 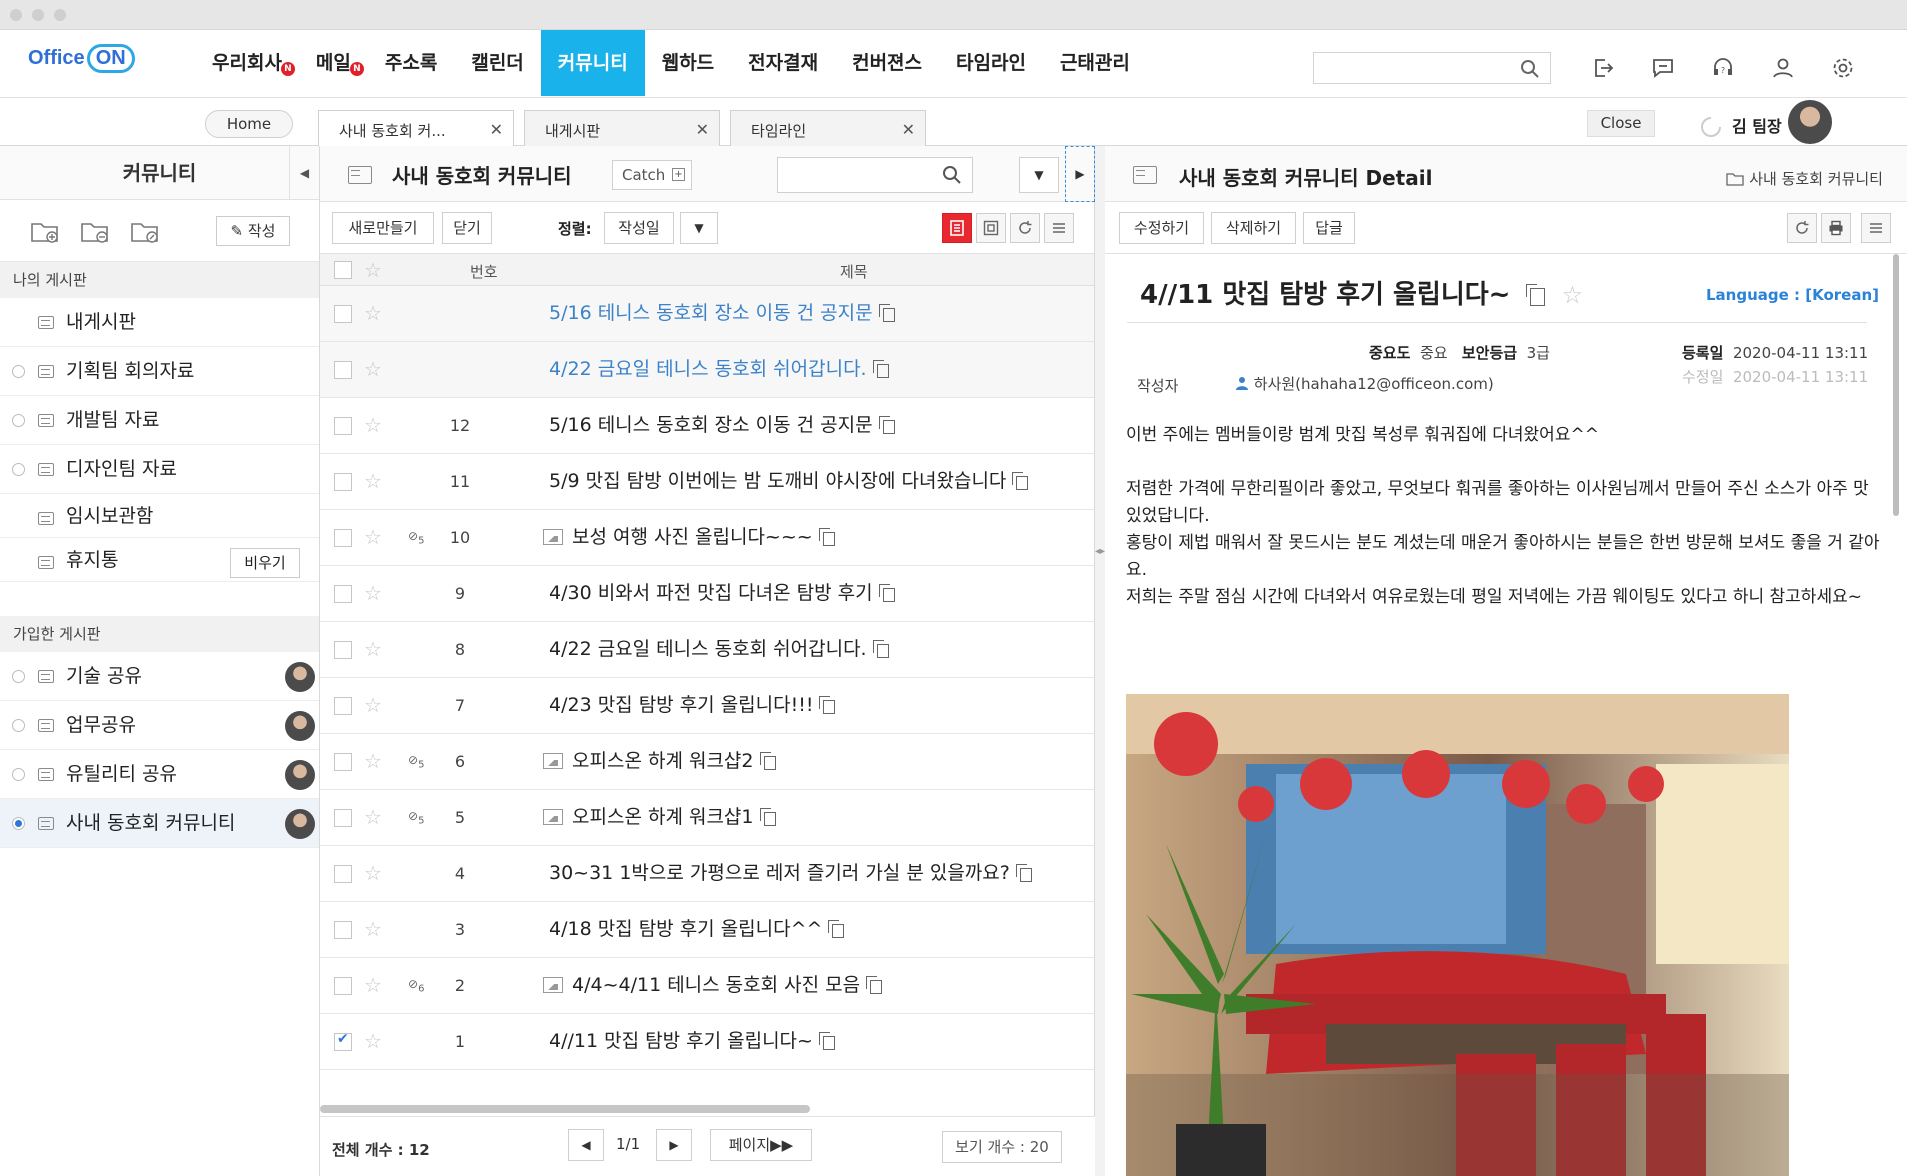 I want to click on menu-item-2: 주소록, so click(x=411, y=63).